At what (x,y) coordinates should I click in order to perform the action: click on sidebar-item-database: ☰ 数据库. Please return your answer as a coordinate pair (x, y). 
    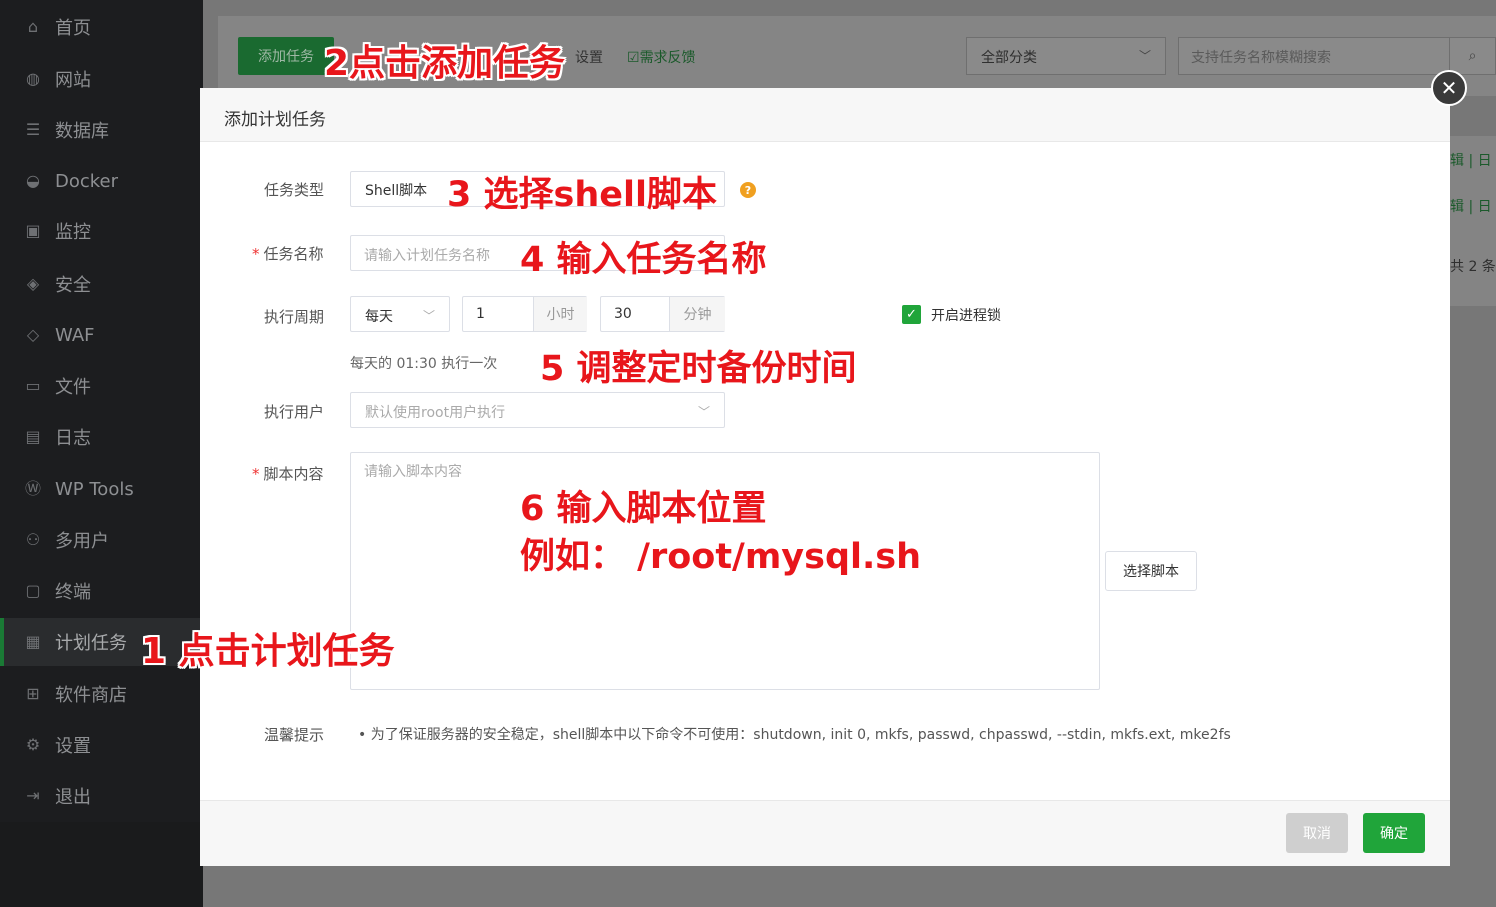
    Looking at the image, I should click on (101, 130).